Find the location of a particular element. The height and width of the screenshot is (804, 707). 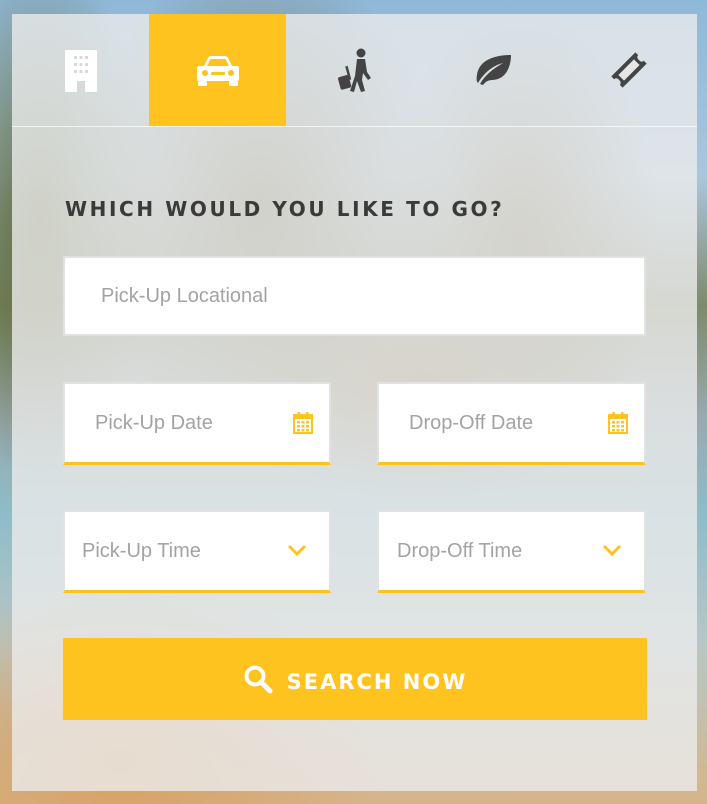

traveler-luggage-icon is located at coordinates (354, 70).